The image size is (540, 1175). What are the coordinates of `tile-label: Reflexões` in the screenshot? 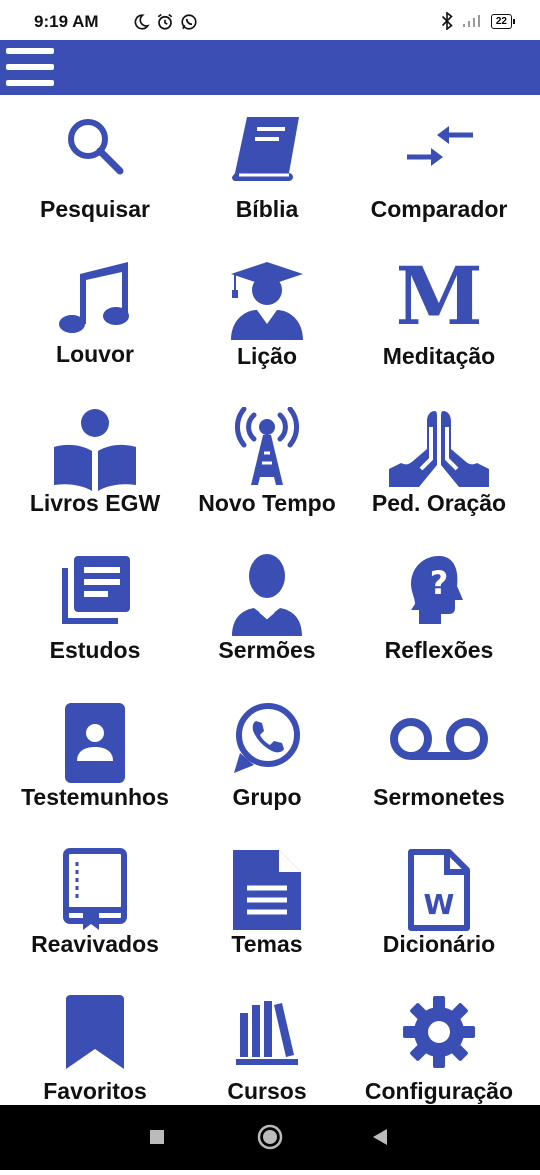 It's located at (439, 650).